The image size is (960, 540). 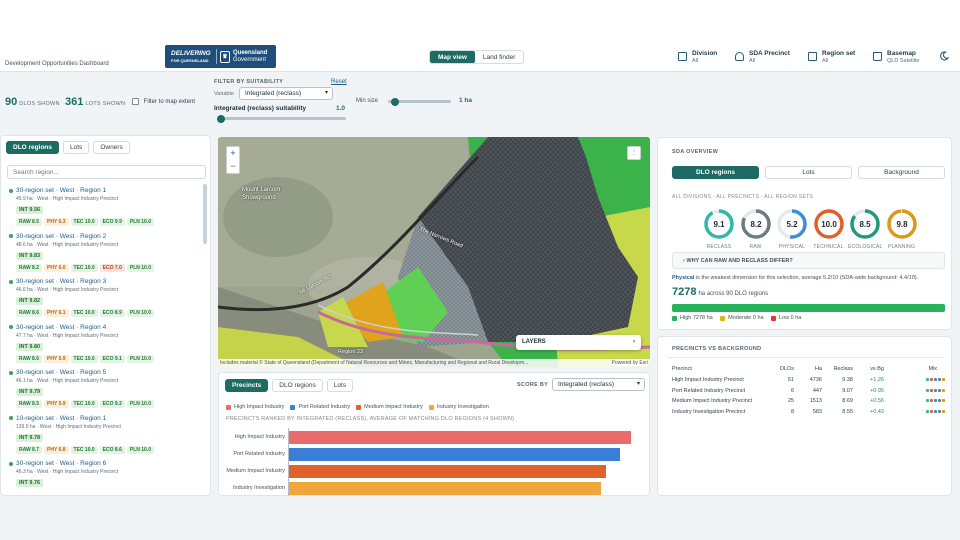 What do you see at coordinates (843, 369) in the screenshot?
I see `table-header: Reclass` at bounding box center [843, 369].